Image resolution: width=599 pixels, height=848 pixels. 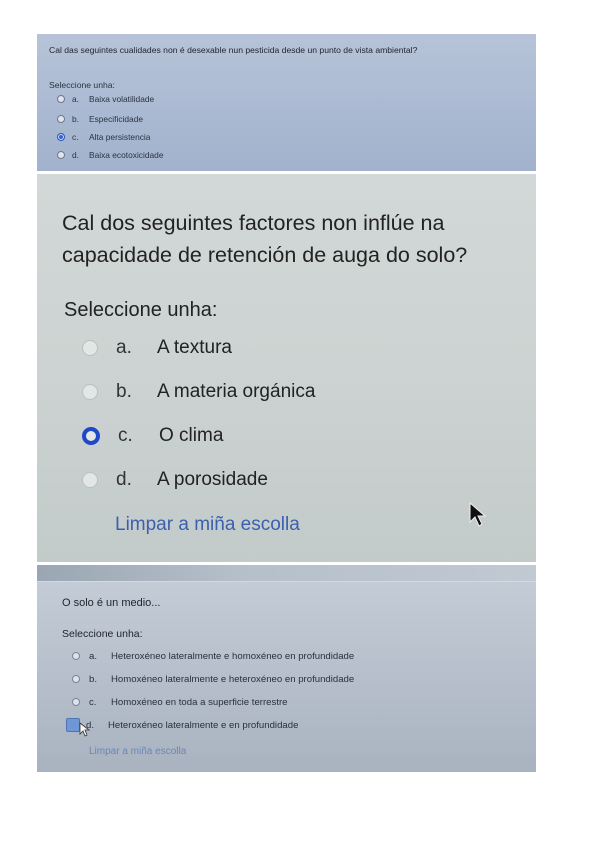 I want to click on option-d: d. Baixa ecotoxicidade, so click(x=110, y=155).